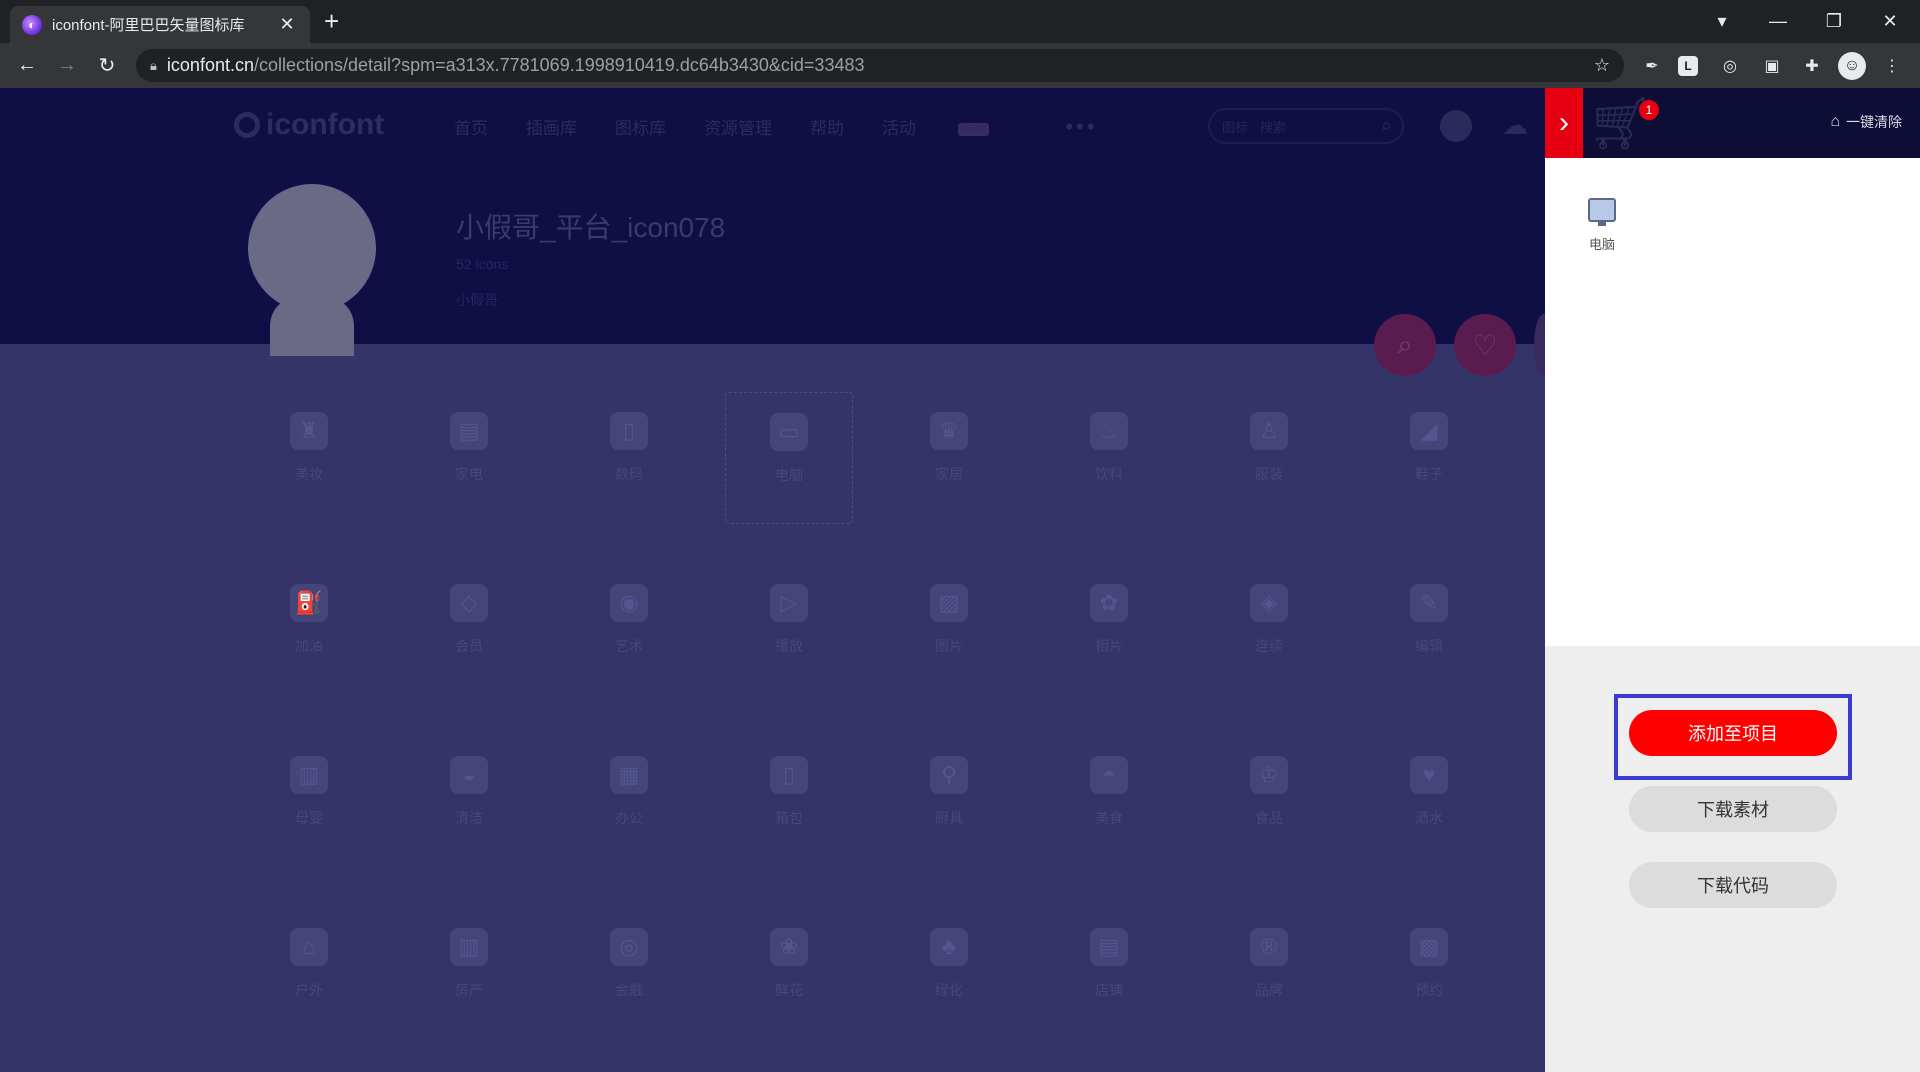 Image resolution: width=1920 pixels, height=1072 pixels. I want to click on nav-events: 活动 NEW, so click(954, 127).